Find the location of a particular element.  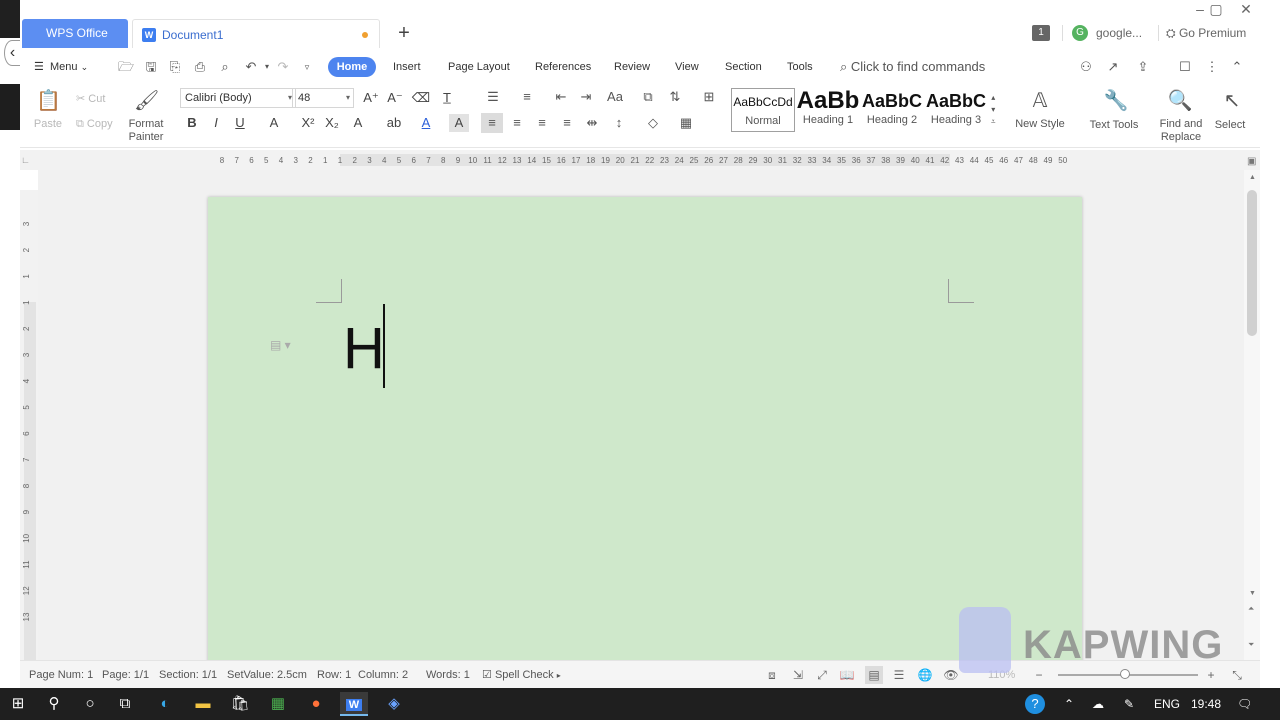

clear-format-icon: ⌫ is located at coordinates (421, 98).